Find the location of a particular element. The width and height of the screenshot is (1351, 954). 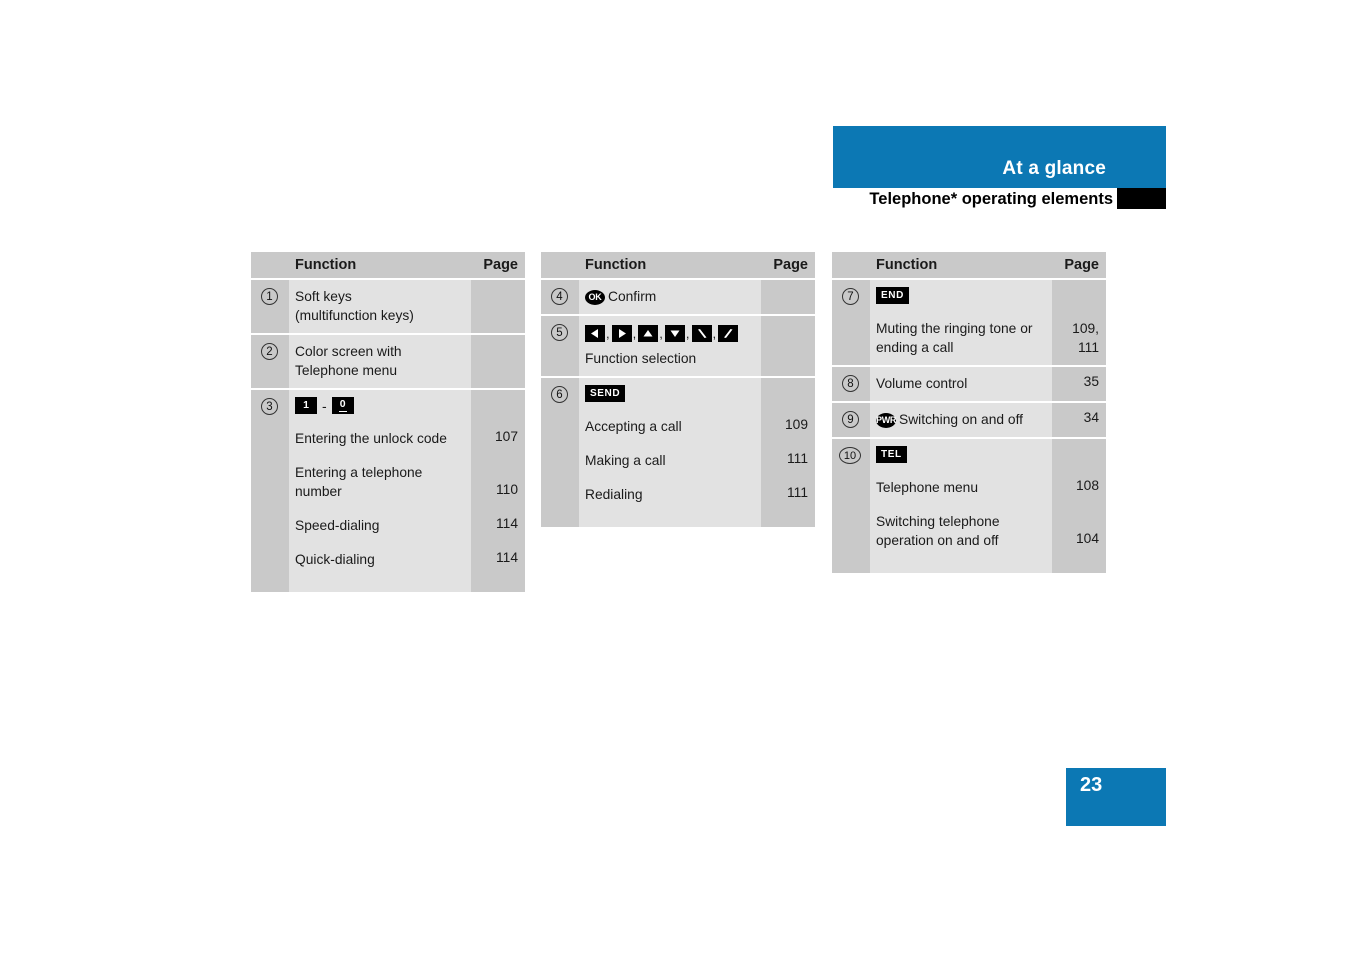

function-text: Redialing is located at coordinates (670, 494).